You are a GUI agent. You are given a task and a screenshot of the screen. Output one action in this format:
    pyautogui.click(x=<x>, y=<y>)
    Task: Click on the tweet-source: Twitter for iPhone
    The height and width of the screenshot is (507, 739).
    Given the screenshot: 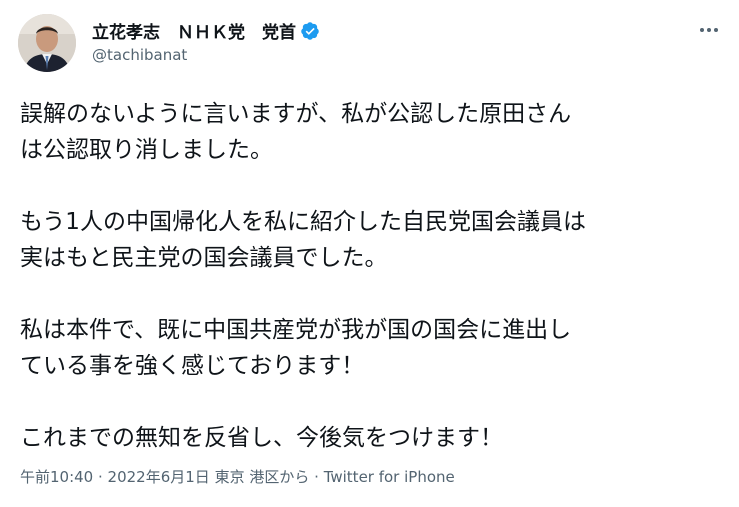 What is the action you would take?
    pyautogui.click(x=389, y=477)
    